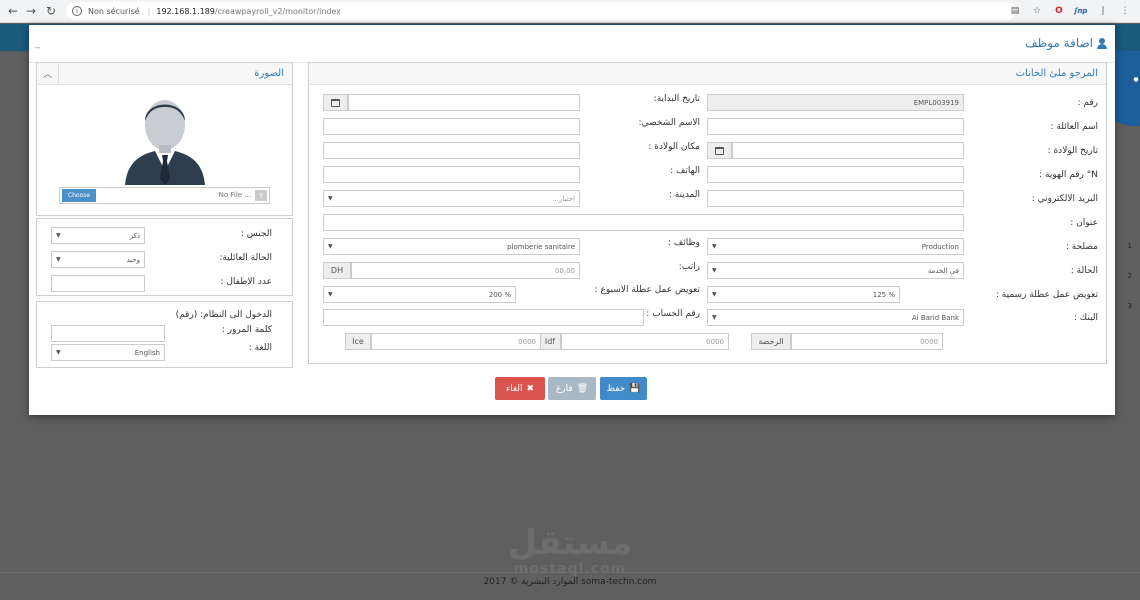 This screenshot has height=600, width=1140. Describe the element at coordinates (1046, 295) in the screenshot. I see `holiday-comp-label: تعويض عمل عطلة رسمية :` at that location.